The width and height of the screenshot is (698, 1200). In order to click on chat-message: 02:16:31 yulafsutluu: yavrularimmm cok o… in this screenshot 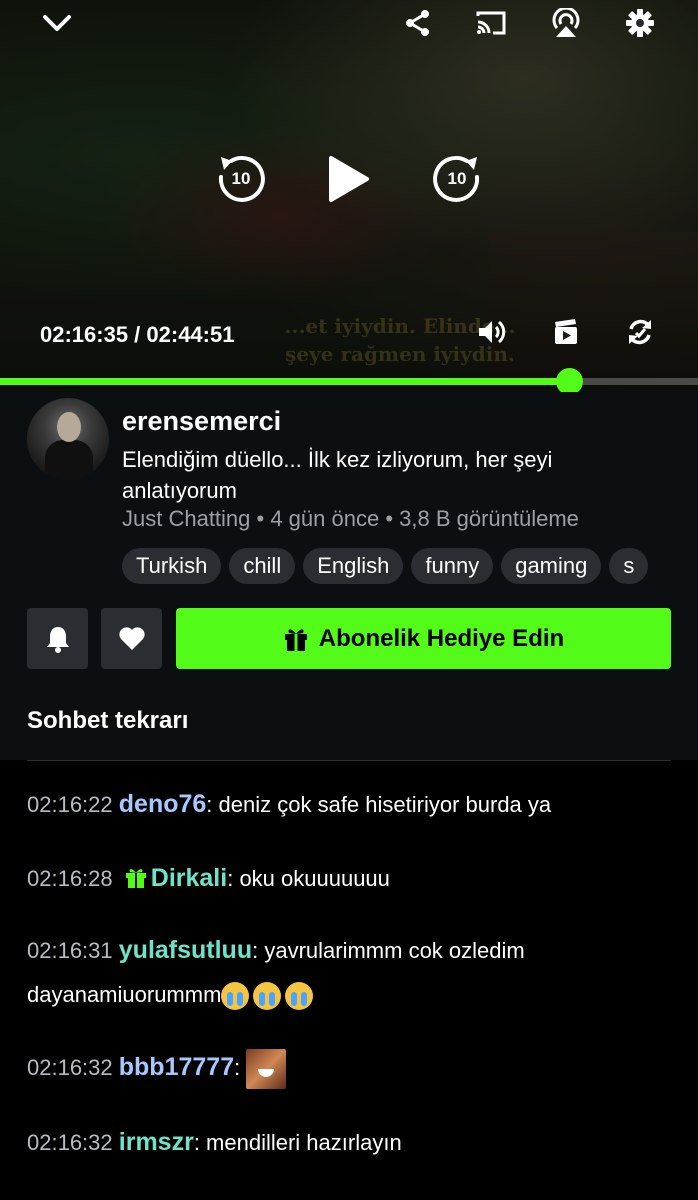, I will do `click(347, 972)`.